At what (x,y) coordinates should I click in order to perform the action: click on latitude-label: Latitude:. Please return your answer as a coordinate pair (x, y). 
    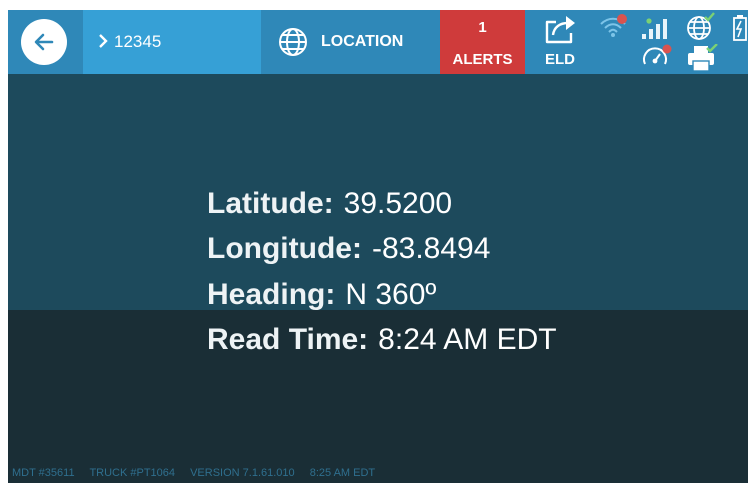
    Looking at the image, I should click on (270, 203).